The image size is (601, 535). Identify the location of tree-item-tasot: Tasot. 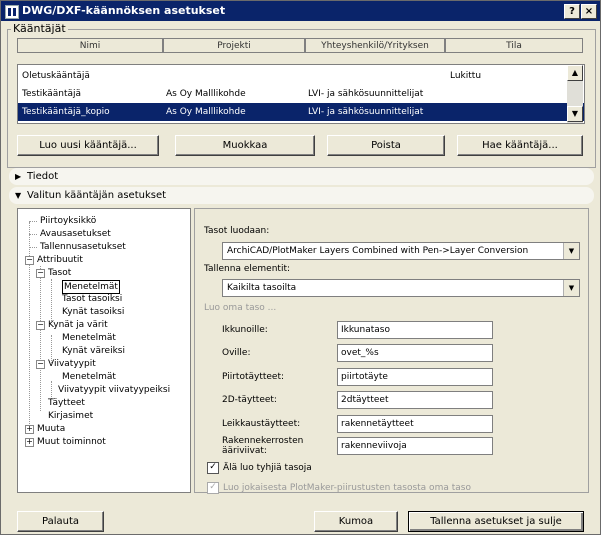
(59, 273).